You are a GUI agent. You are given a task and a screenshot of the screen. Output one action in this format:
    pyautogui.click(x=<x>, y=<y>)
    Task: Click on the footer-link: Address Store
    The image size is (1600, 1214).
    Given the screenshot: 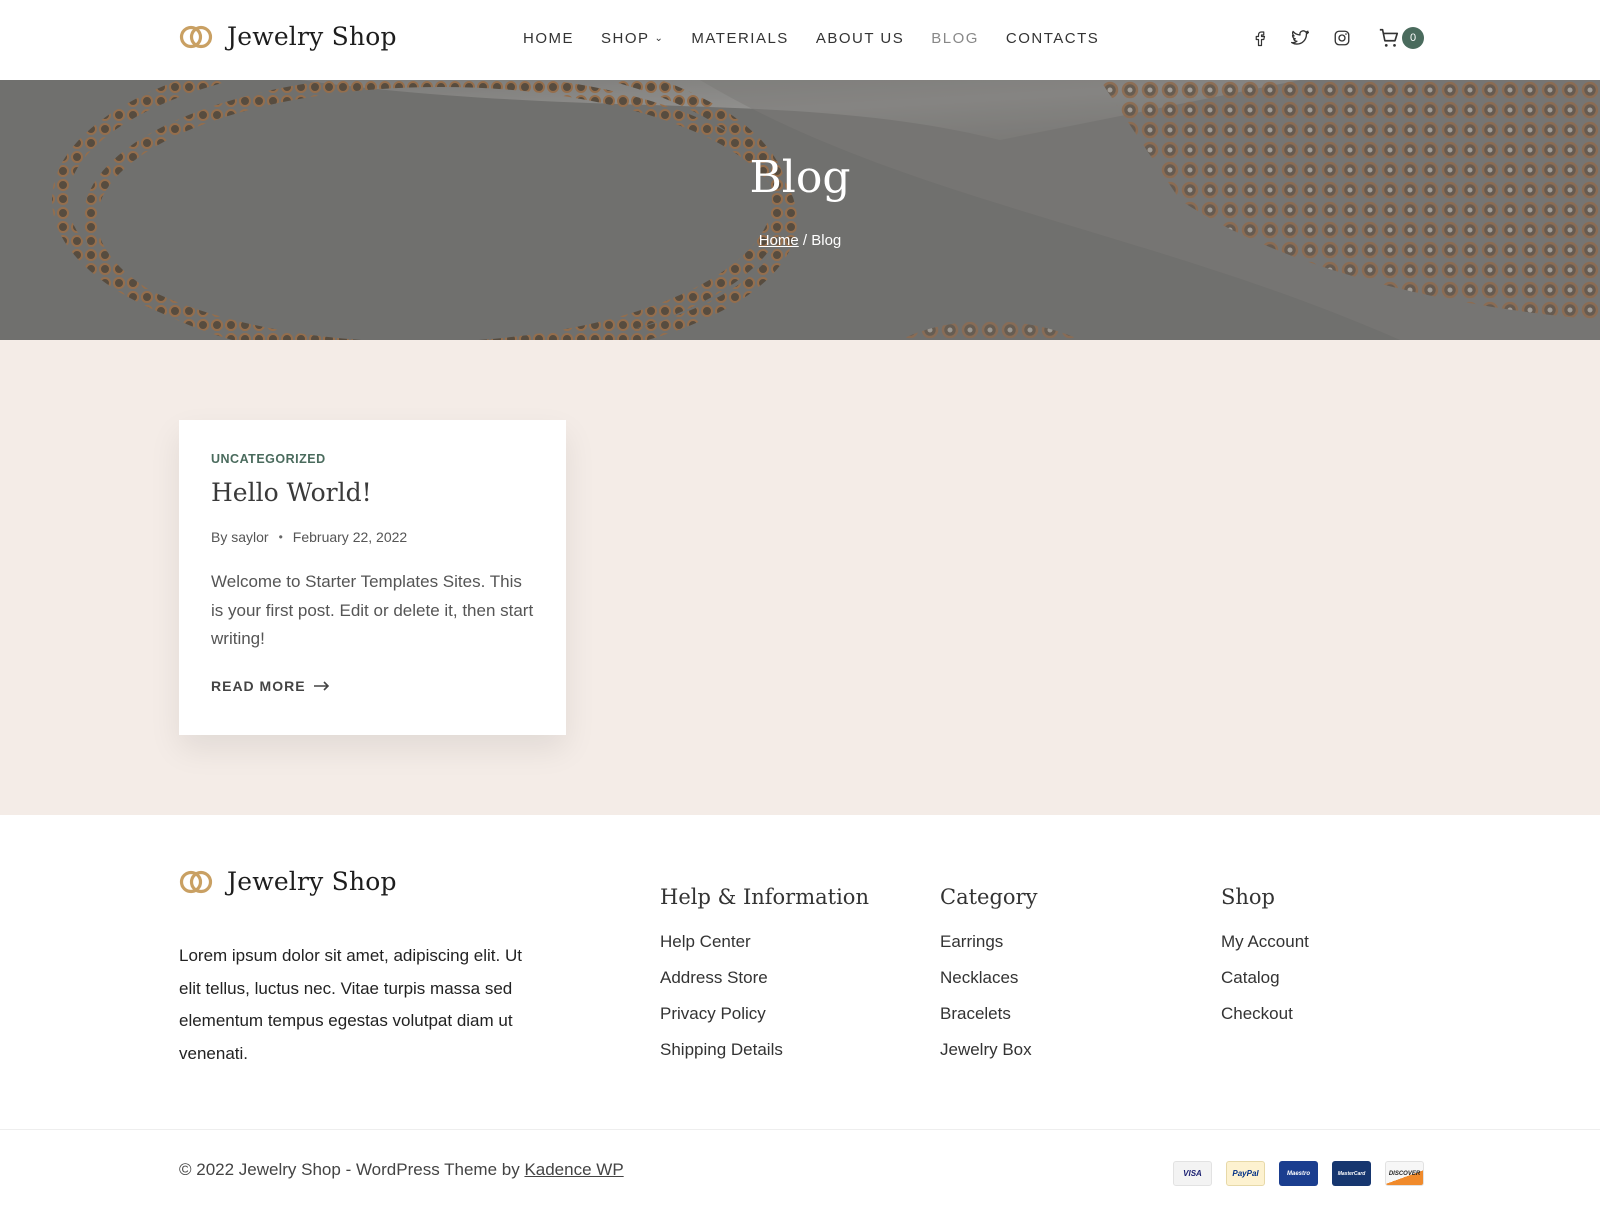 What is the action you would take?
    pyautogui.click(x=764, y=978)
    